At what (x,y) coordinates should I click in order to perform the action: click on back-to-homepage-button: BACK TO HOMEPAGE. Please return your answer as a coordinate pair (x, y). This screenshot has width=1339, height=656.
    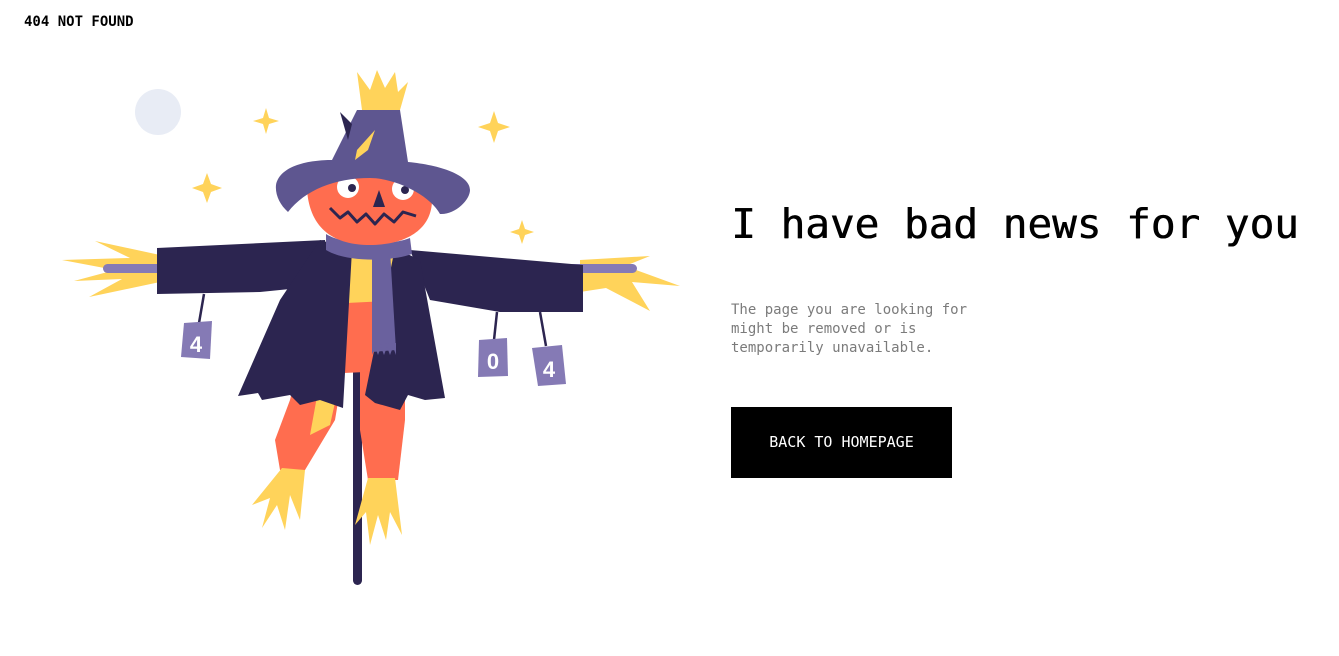
    Looking at the image, I should click on (841, 442).